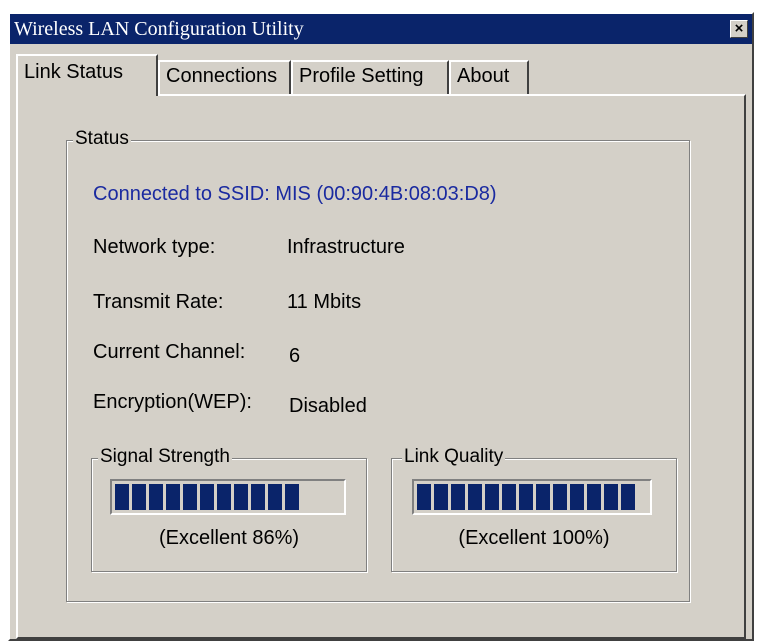  I want to click on tab-label: Connections, so click(222, 76).